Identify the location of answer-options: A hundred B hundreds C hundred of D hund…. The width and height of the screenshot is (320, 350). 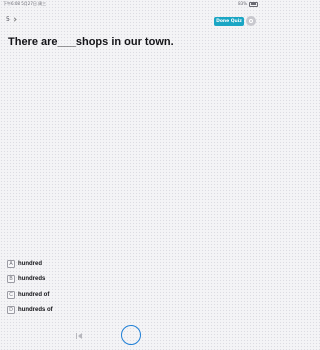
(30, 289).